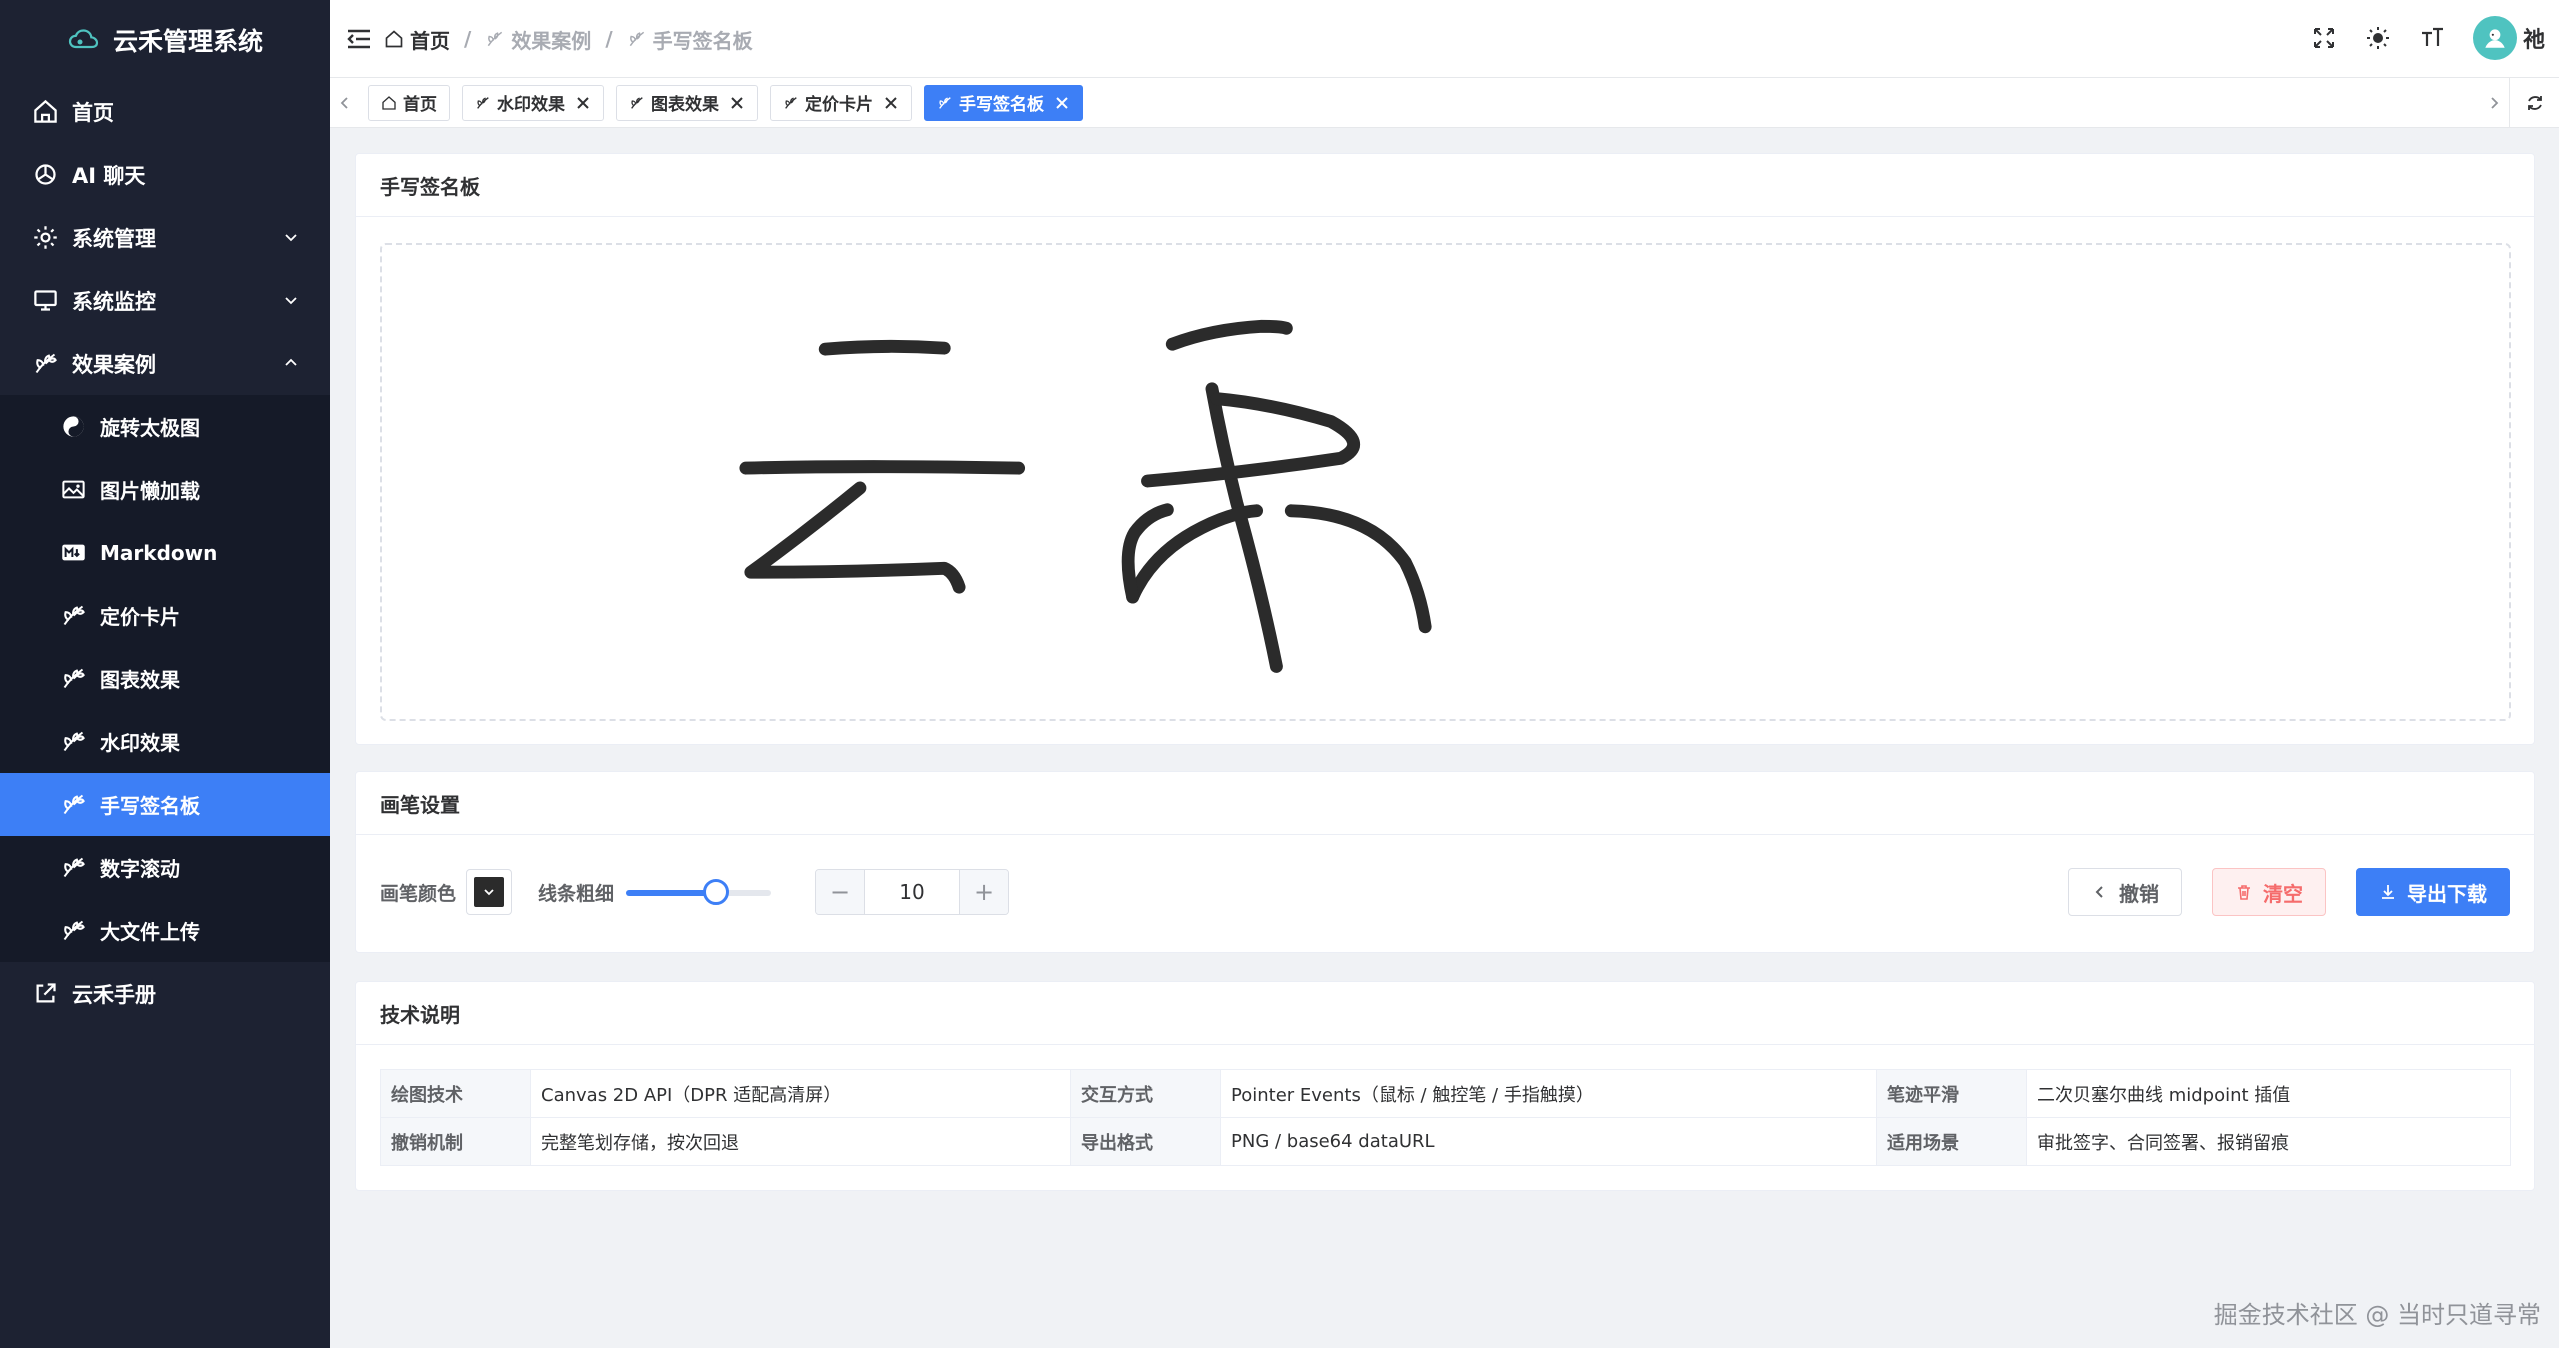 This screenshot has width=2559, height=1348. Describe the element at coordinates (840, 892) in the screenshot. I see `decrement-button: −` at that location.